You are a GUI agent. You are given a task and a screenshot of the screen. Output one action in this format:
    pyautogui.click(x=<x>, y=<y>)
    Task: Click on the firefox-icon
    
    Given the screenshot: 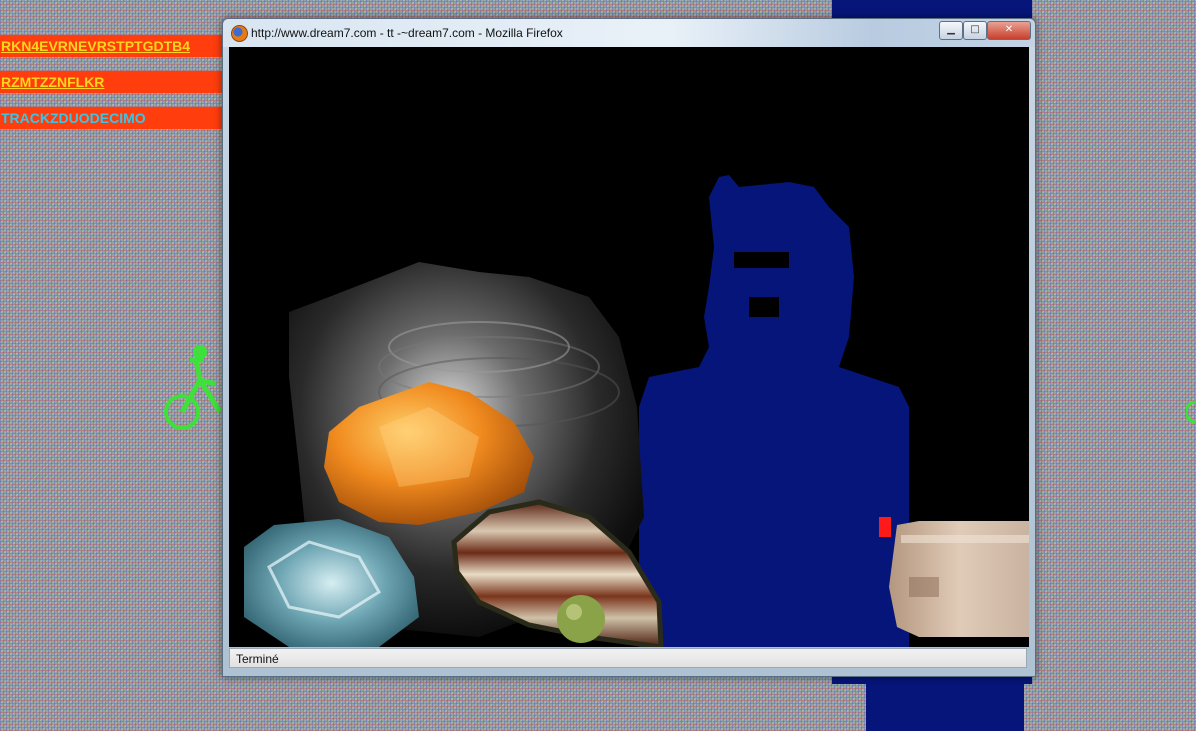 What is the action you would take?
    pyautogui.click(x=239, y=33)
    